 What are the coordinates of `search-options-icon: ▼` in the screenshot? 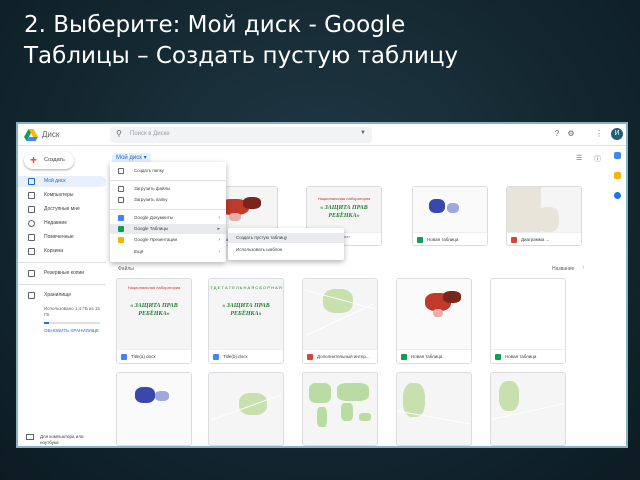 It's located at (363, 133).